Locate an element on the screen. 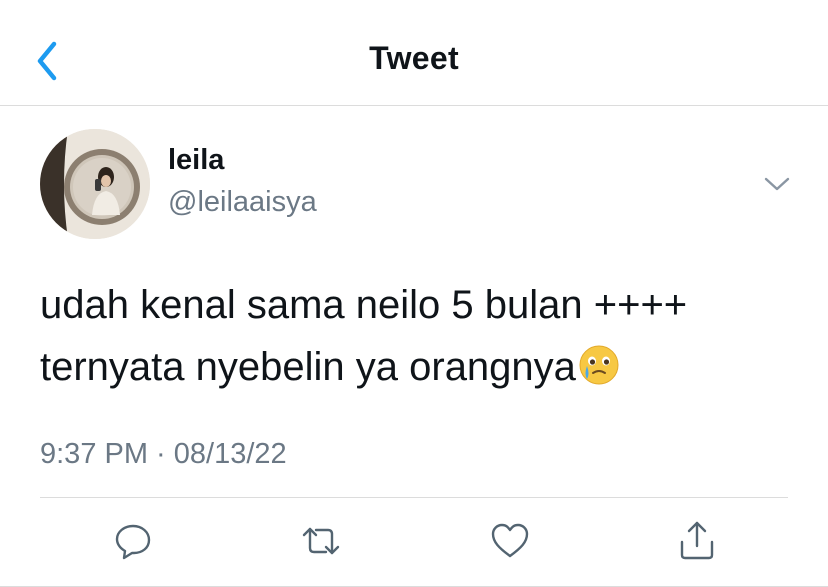 The width and height of the screenshot is (828, 587). like-button is located at coordinates (510, 541).